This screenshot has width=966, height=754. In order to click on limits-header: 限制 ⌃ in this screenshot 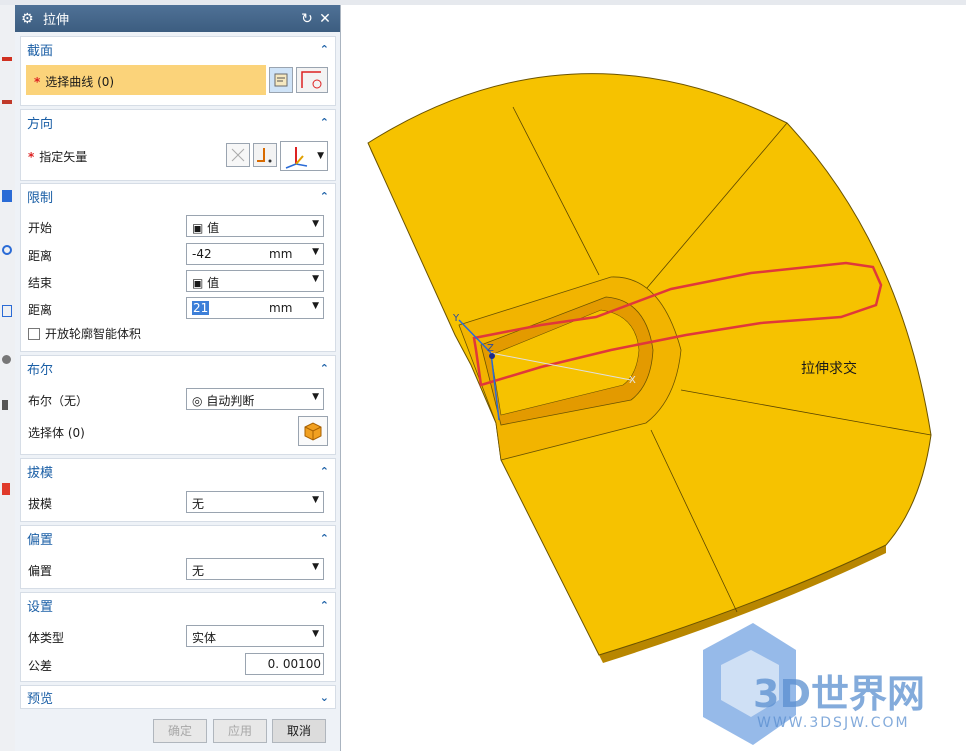, I will do `click(178, 196)`.